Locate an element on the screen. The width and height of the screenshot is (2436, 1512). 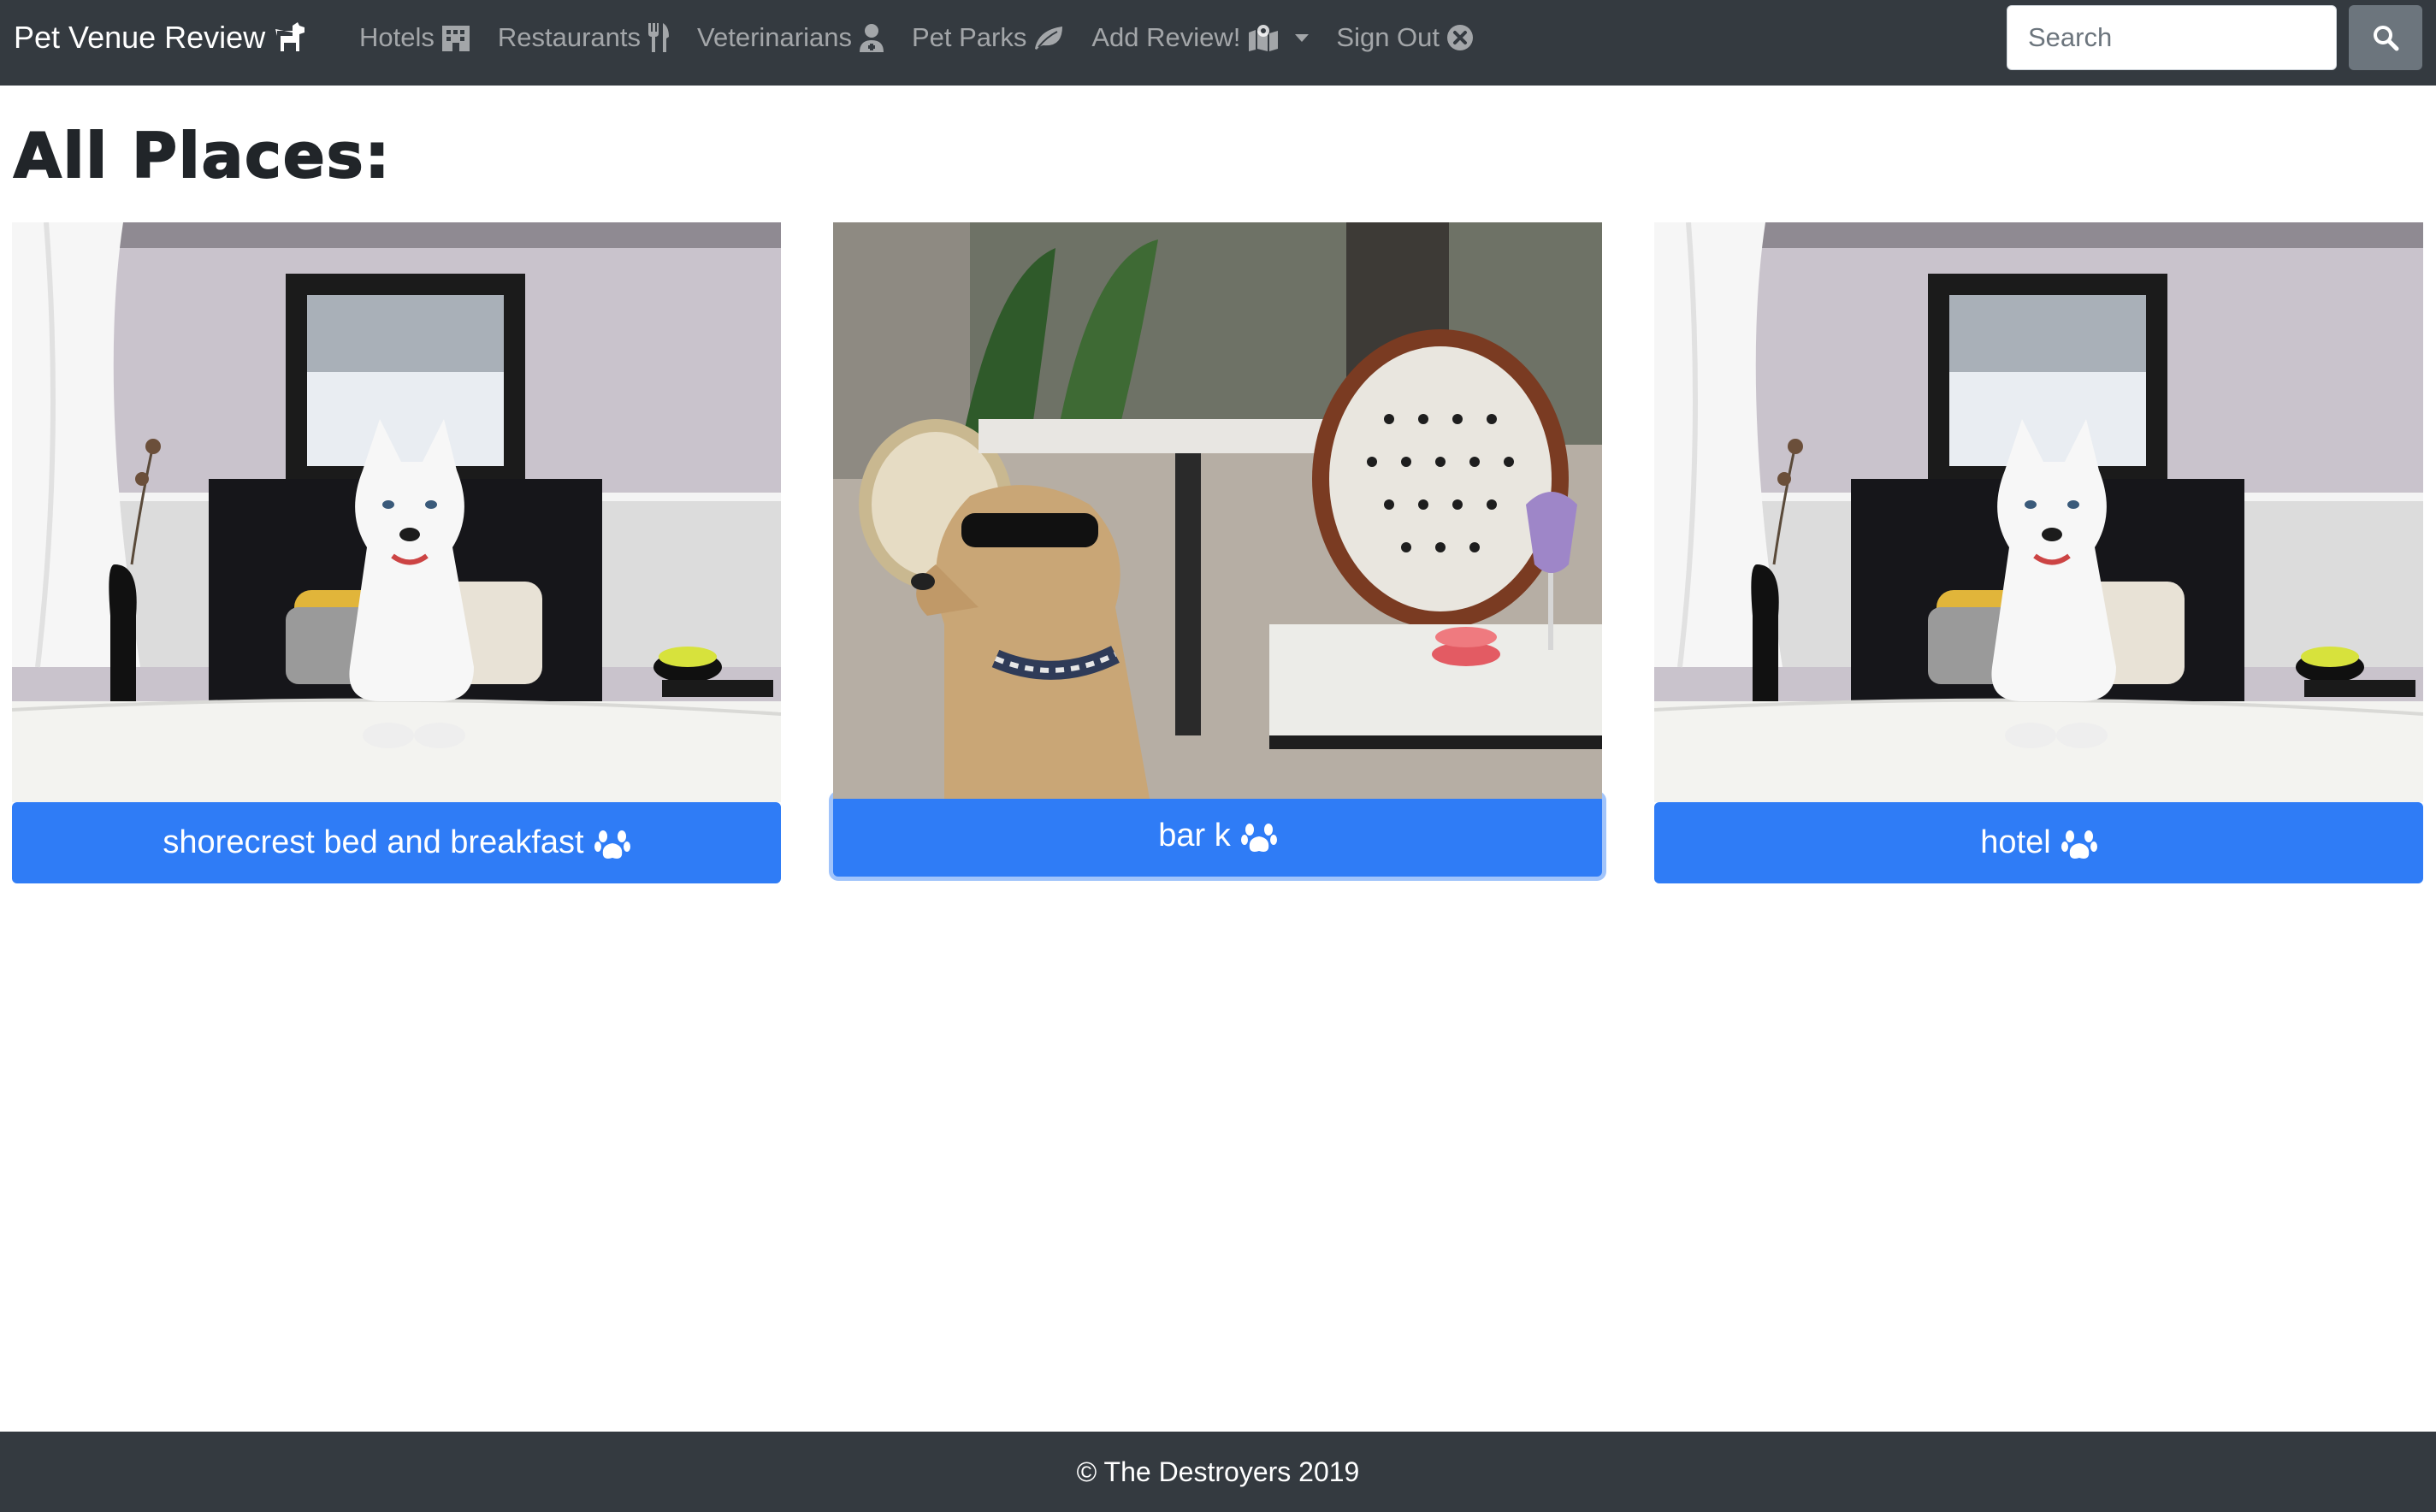
place-name: bar k is located at coordinates (1194, 835).